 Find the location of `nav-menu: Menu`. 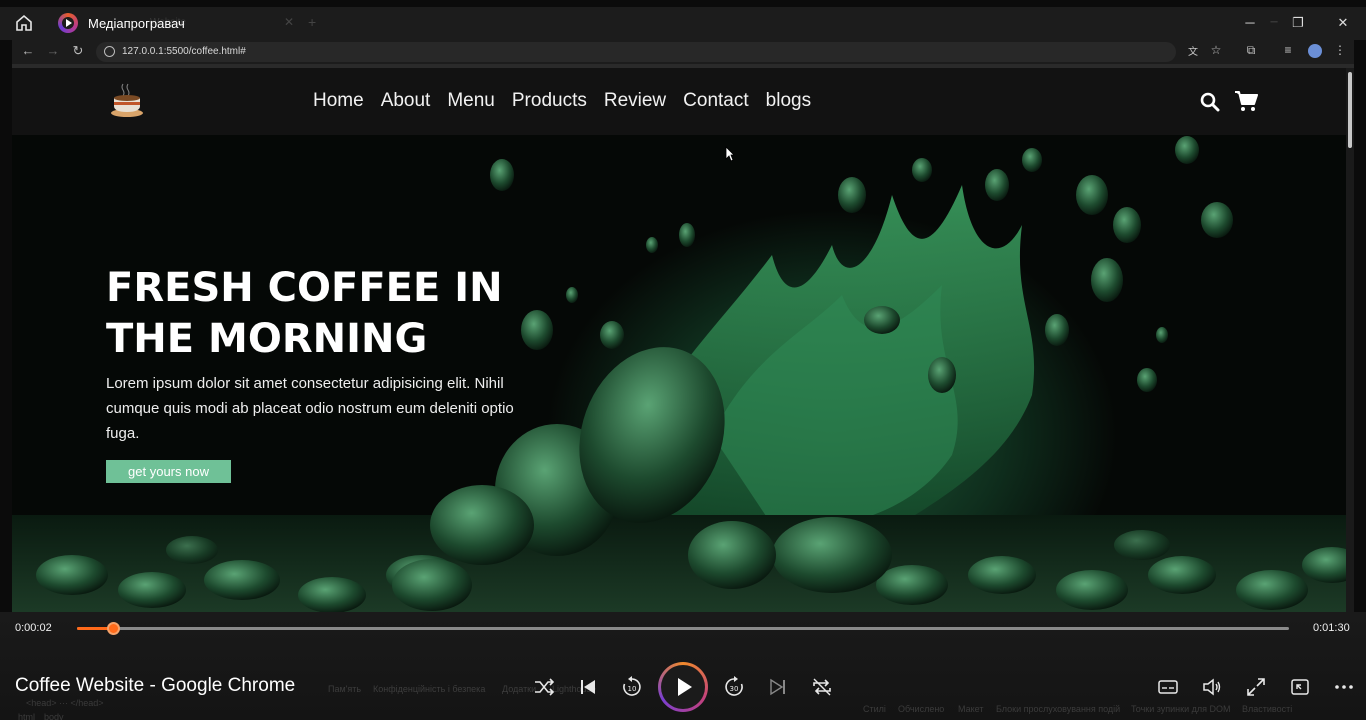

nav-menu: Menu is located at coordinates (471, 101).